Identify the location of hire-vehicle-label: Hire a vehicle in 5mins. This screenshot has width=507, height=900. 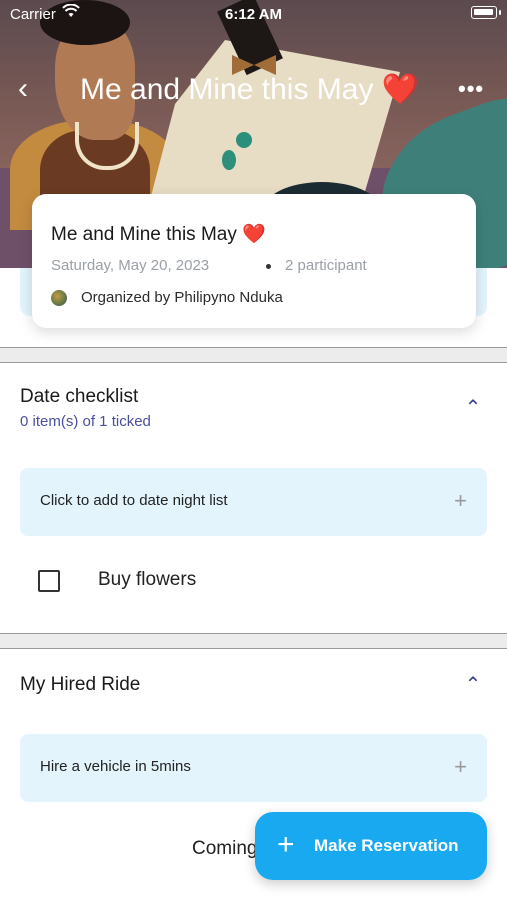
(115, 766).